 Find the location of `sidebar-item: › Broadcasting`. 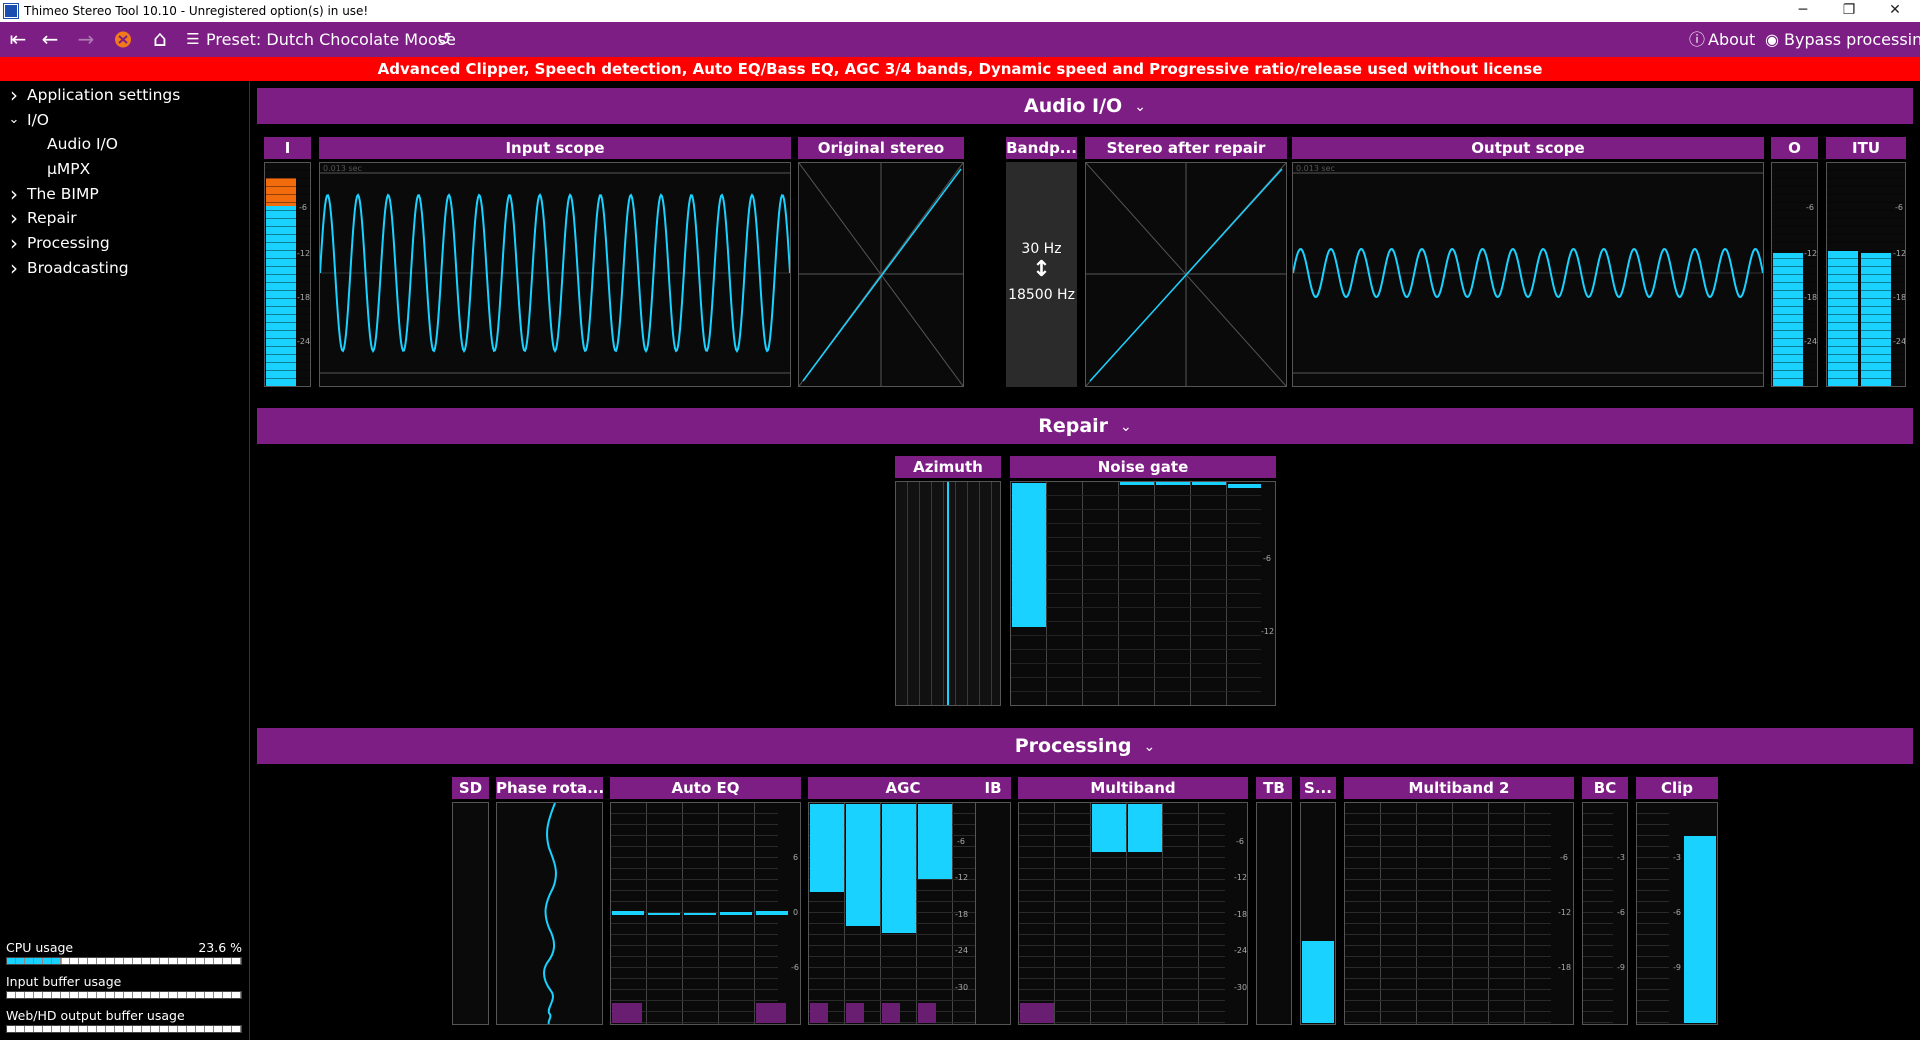

sidebar-item: › Broadcasting is located at coordinates (125, 268).